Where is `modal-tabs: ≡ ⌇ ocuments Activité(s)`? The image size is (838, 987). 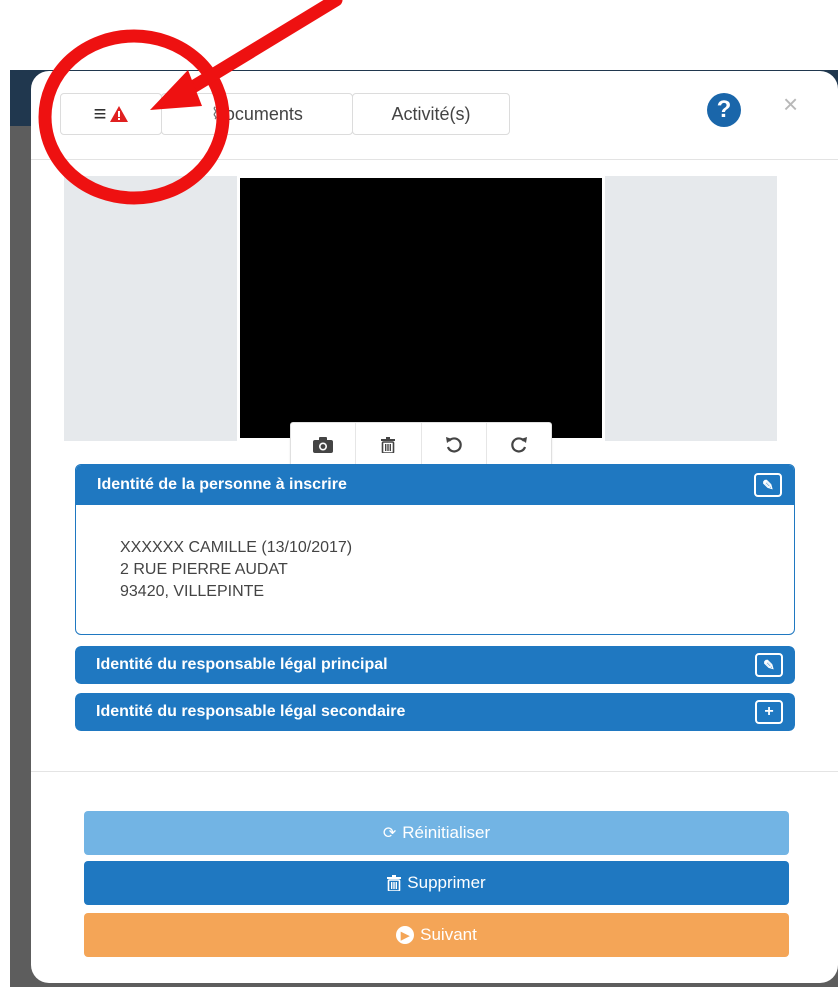 modal-tabs: ≡ ⌇ ocuments Activité(s) is located at coordinates (285, 114).